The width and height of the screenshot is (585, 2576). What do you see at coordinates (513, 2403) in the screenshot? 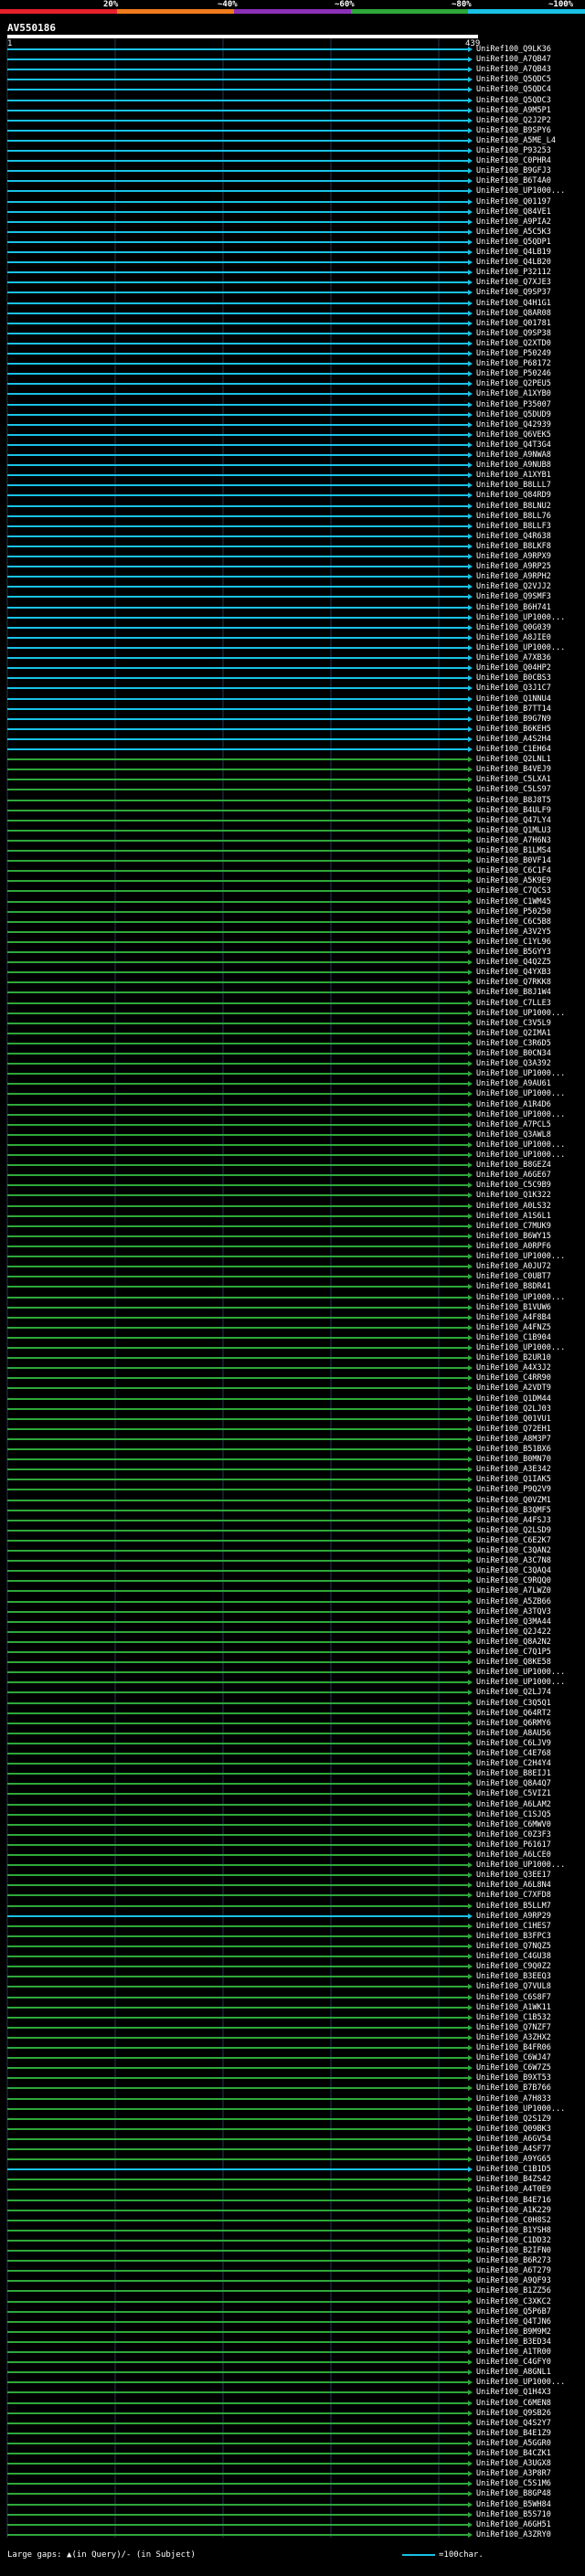
I see `hit-label: UniRef100_C6MEN8` at bounding box center [513, 2403].